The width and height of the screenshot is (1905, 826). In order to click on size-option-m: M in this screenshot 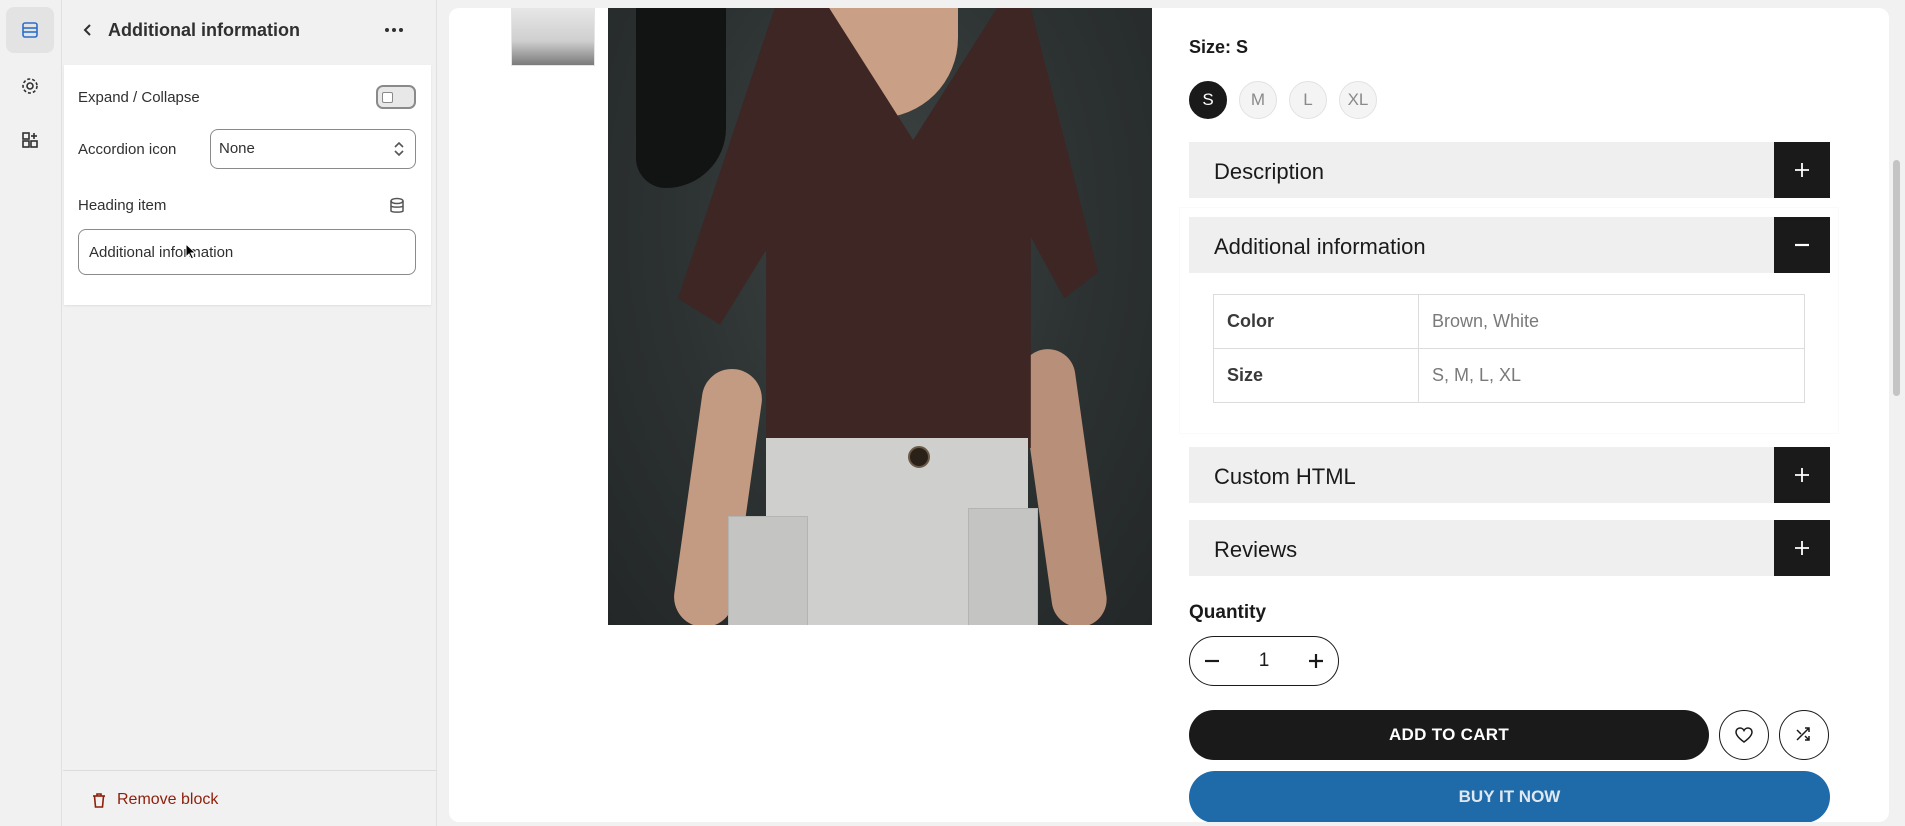, I will do `click(1258, 100)`.